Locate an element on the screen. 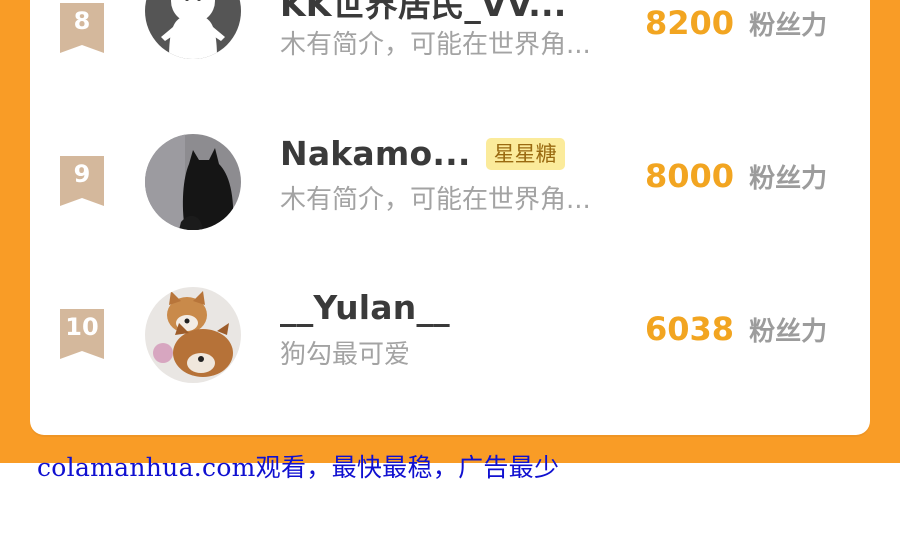 The image size is (900, 555). name-line: Nakamo... 星星糖 is located at coordinates (422, 156).